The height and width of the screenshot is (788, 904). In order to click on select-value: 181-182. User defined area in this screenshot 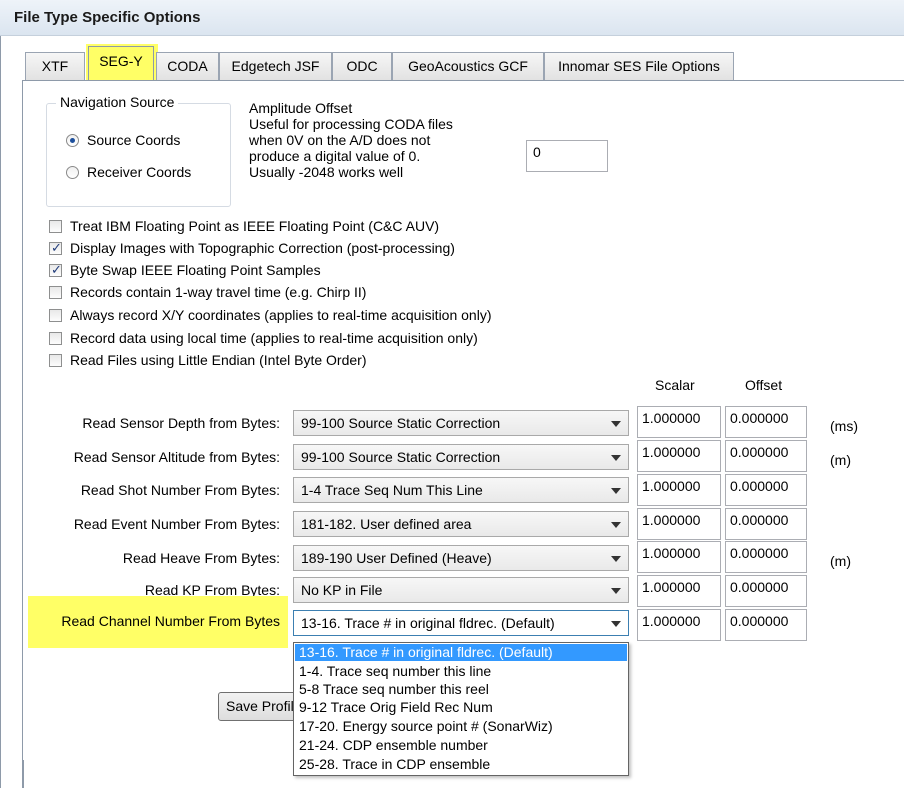, I will do `click(386, 524)`.